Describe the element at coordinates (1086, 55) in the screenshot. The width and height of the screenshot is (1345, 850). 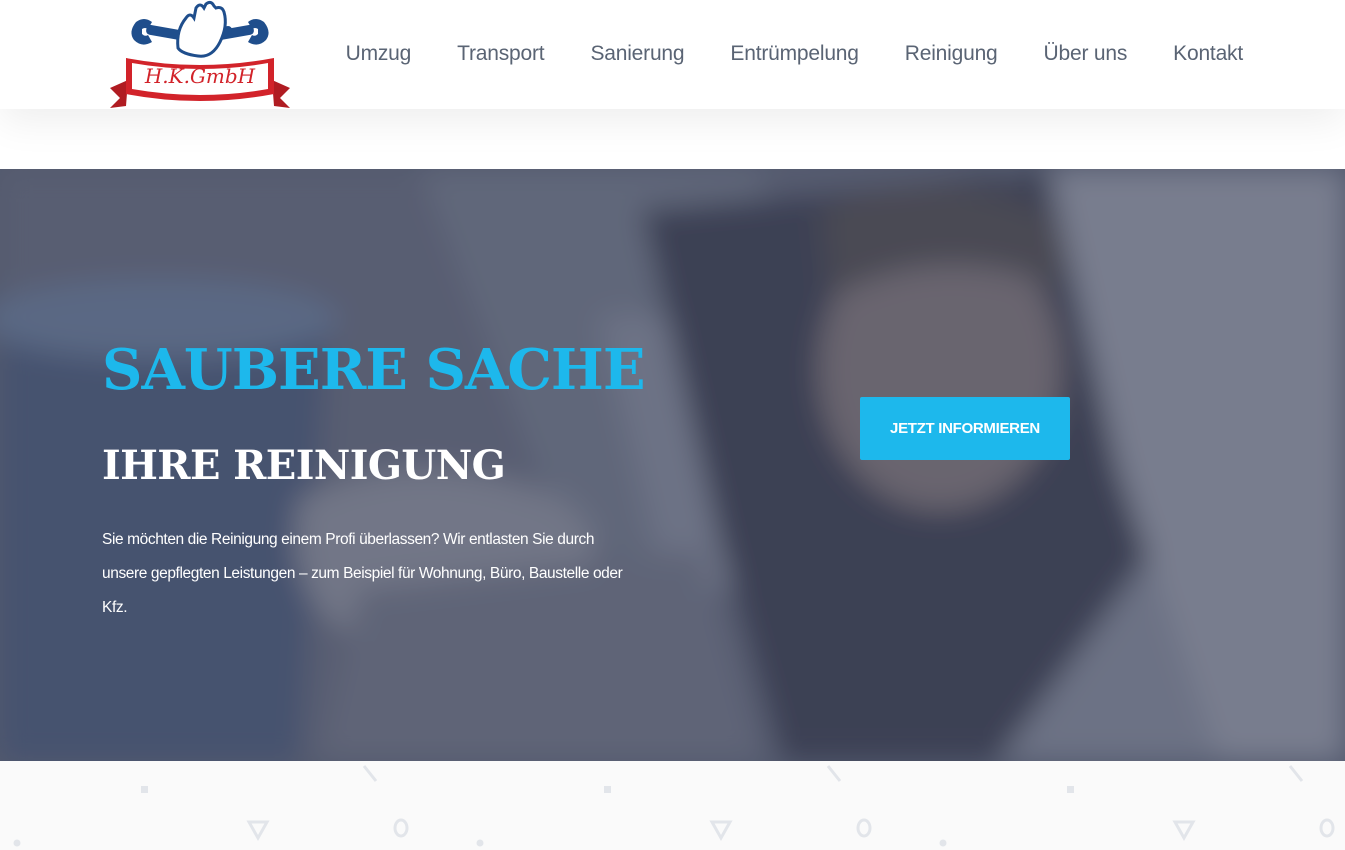
I see `nav-item-ueber-uns: Über uns` at that location.